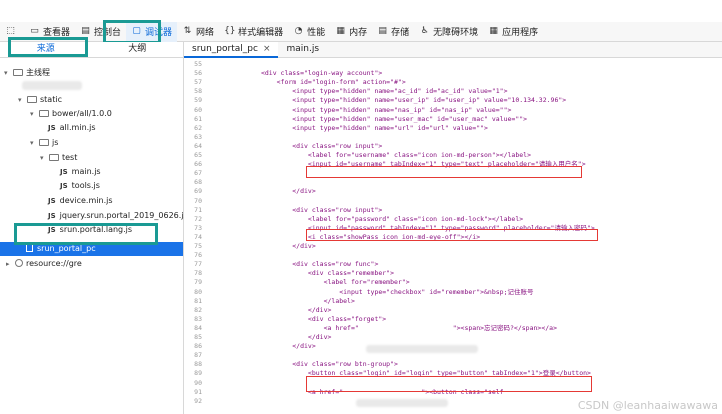 This screenshot has width=722, height=414. What do you see at coordinates (267, 49) in the screenshot?
I see `close-icon: ×` at bounding box center [267, 49].